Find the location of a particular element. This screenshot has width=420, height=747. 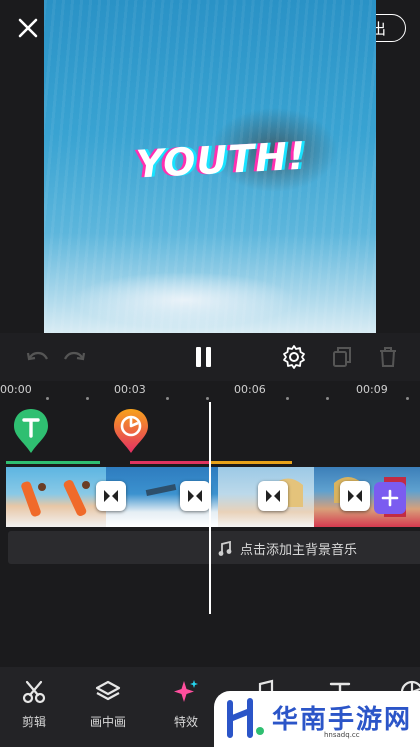

tick-label: 00:09 is located at coordinates (372, 389).